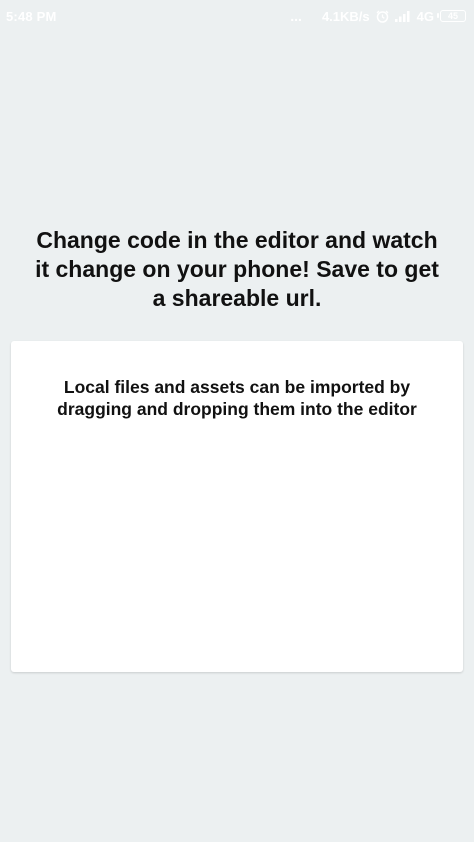 The width and height of the screenshot is (474, 842). I want to click on battery-icon: 45, so click(451, 16).